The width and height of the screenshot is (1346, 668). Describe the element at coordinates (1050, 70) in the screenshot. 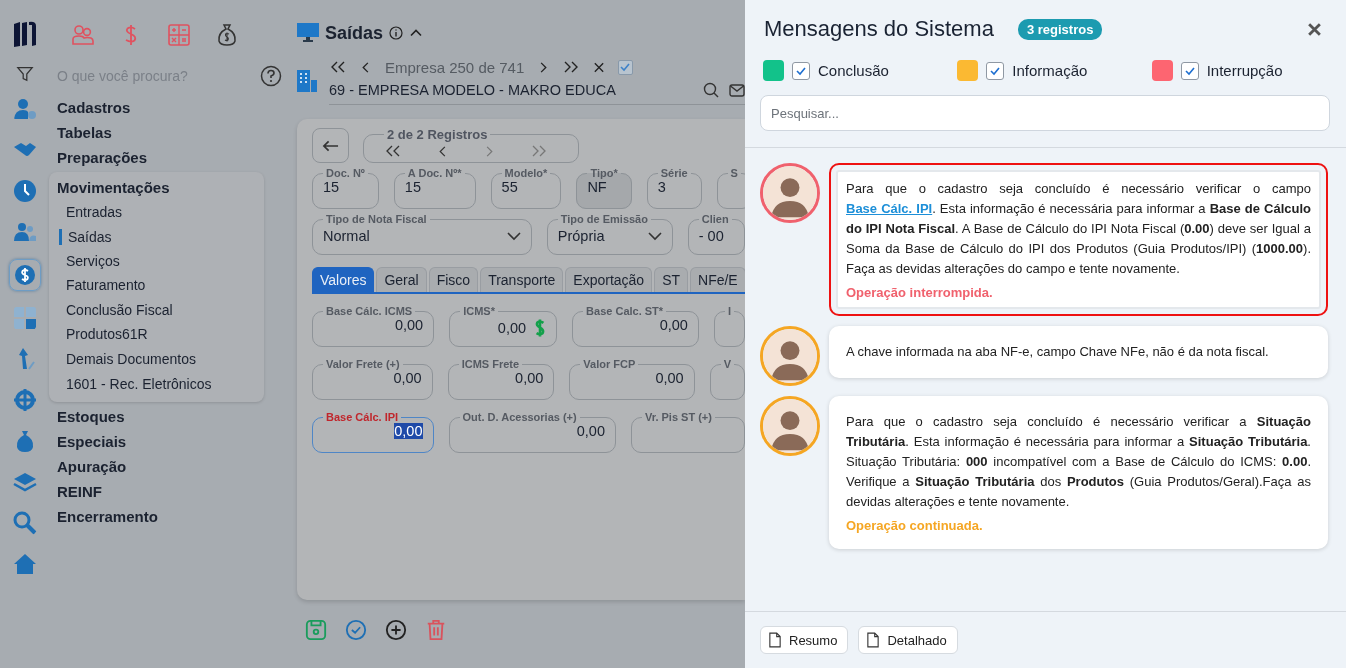

I see `filter-label: Informação` at that location.